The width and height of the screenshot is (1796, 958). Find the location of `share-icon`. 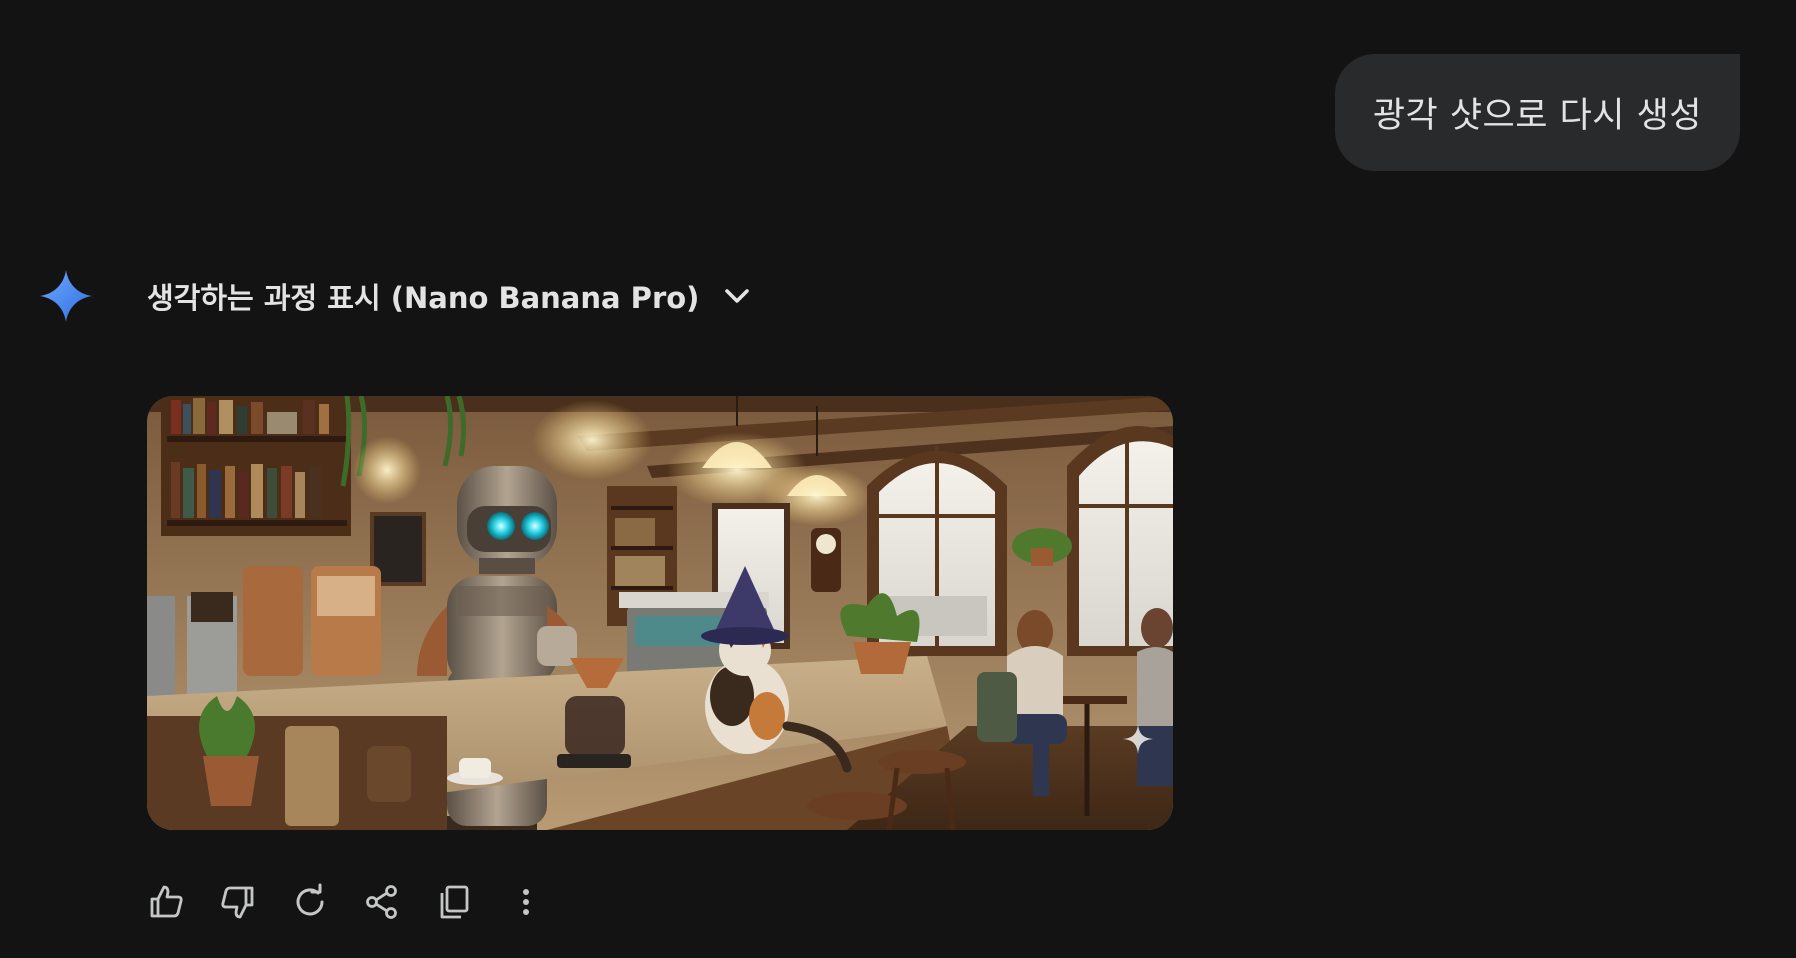

share-icon is located at coordinates (381, 902).